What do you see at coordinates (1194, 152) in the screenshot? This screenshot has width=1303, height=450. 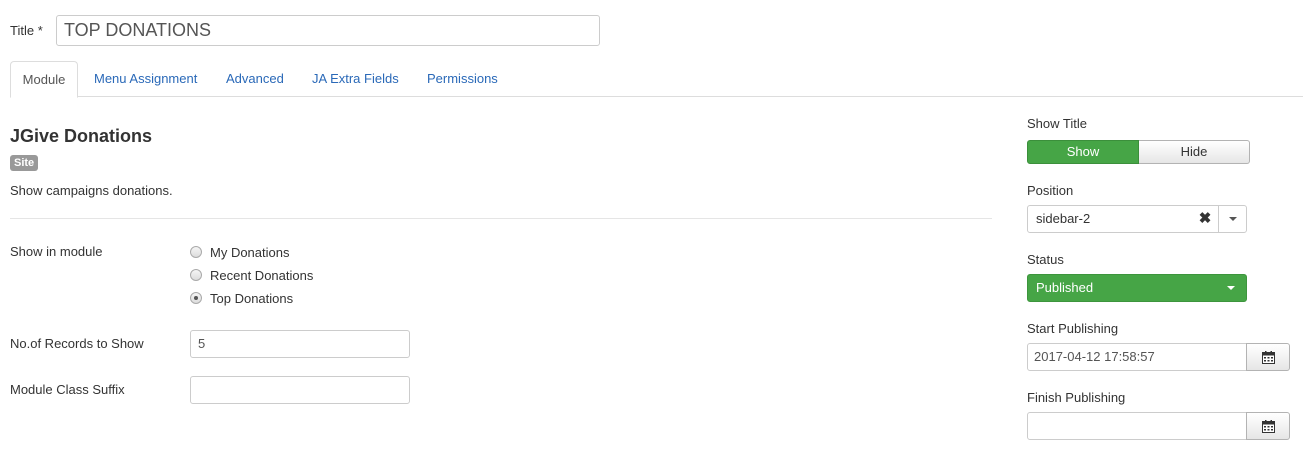 I see `hide-button: Hide` at bounding box center [1194, 152].